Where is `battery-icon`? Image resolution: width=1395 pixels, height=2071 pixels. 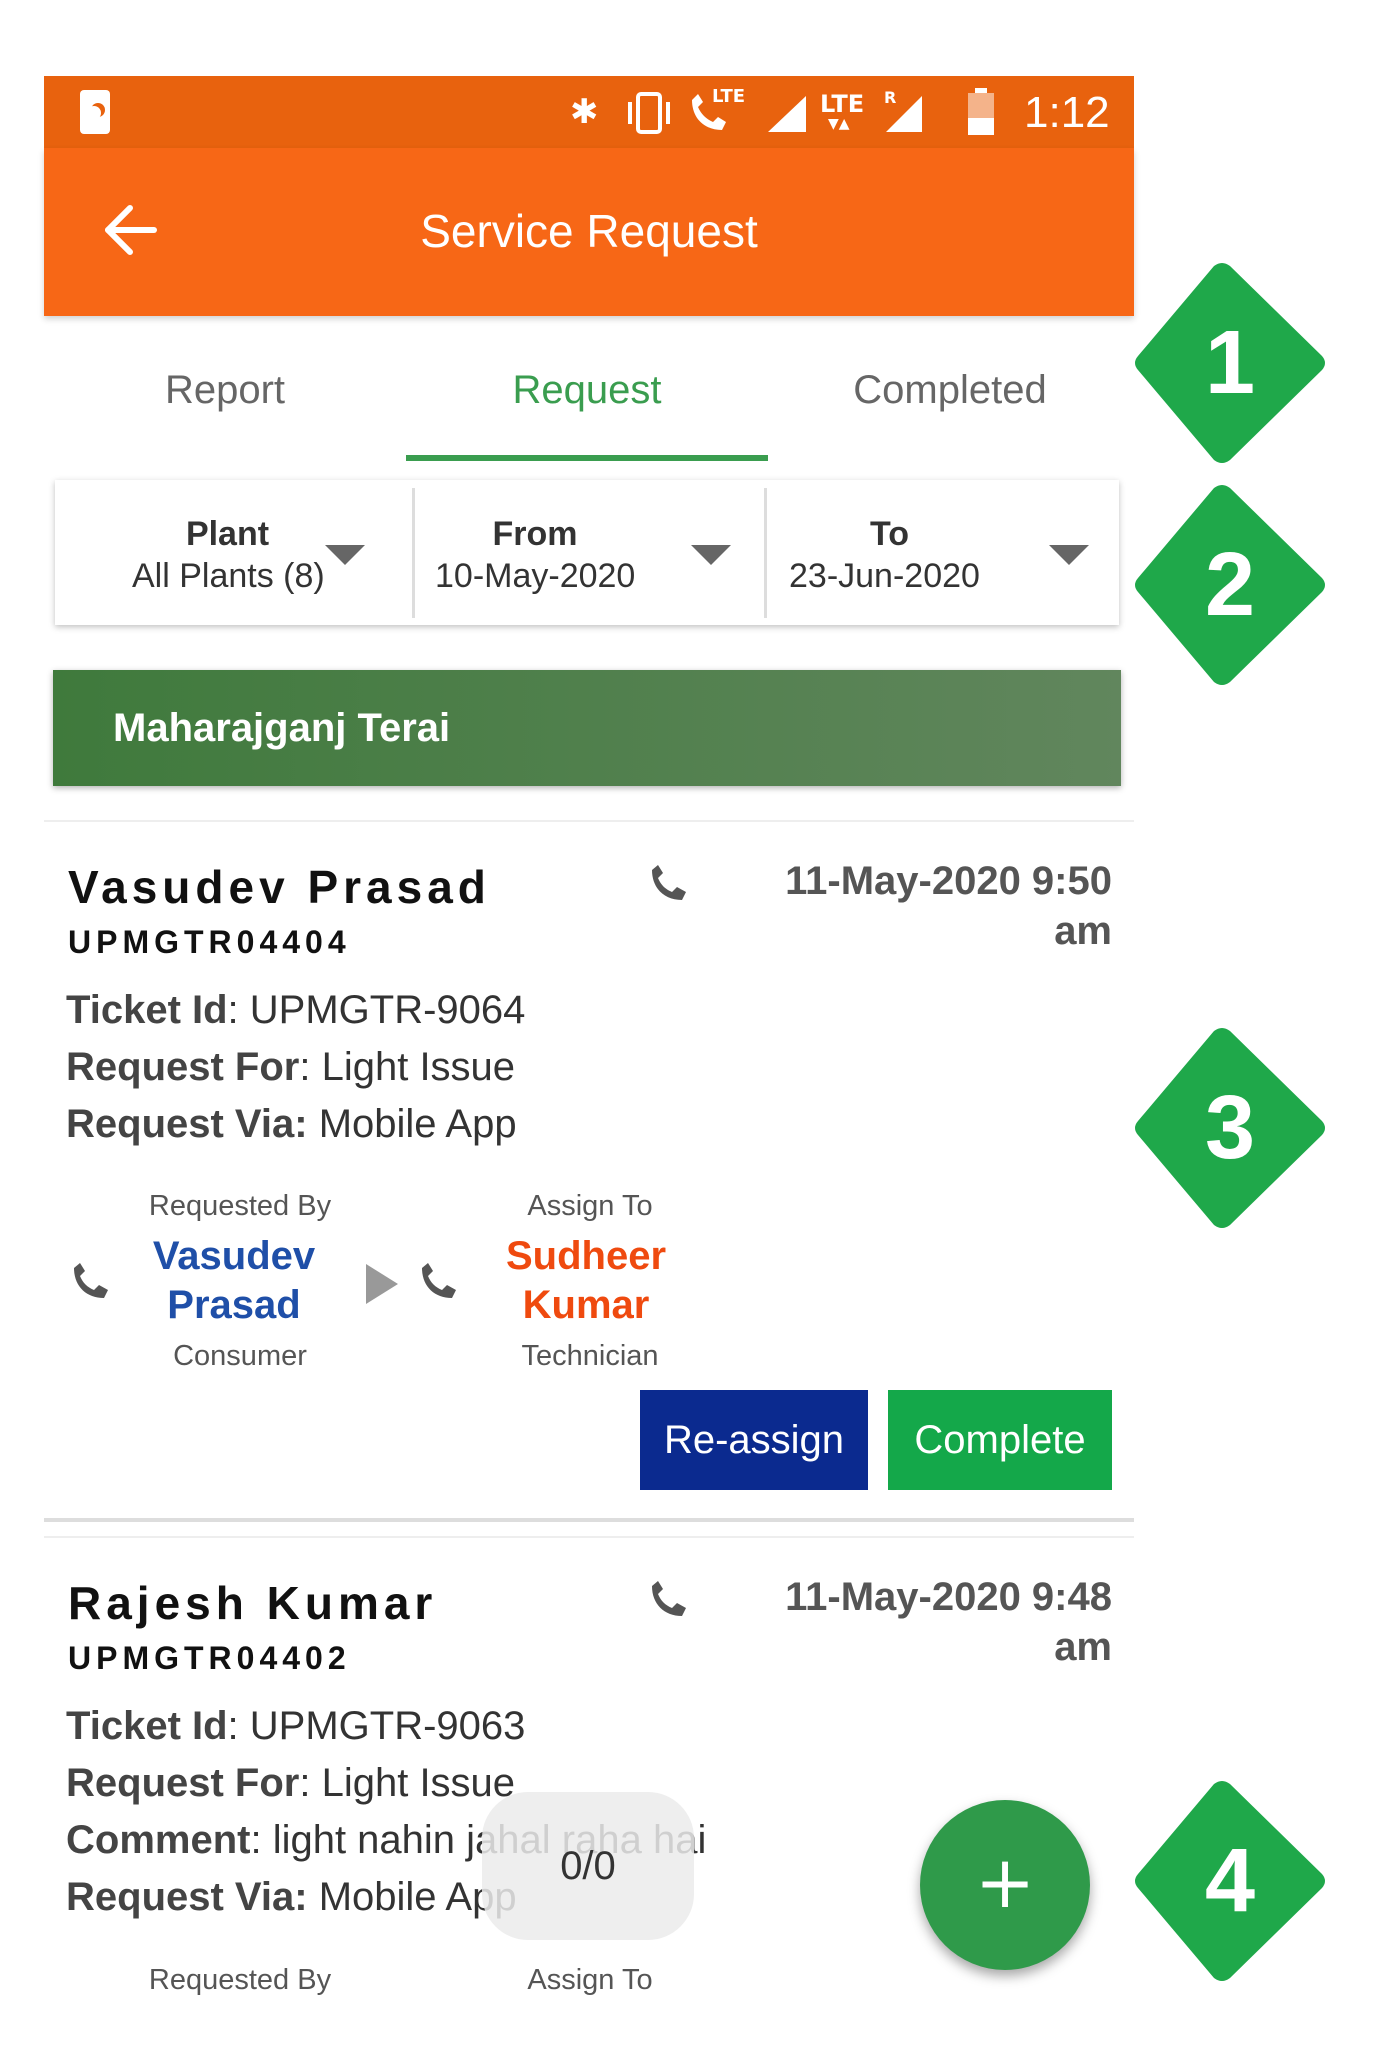 battery-icon is located at coordinates (981, 111).